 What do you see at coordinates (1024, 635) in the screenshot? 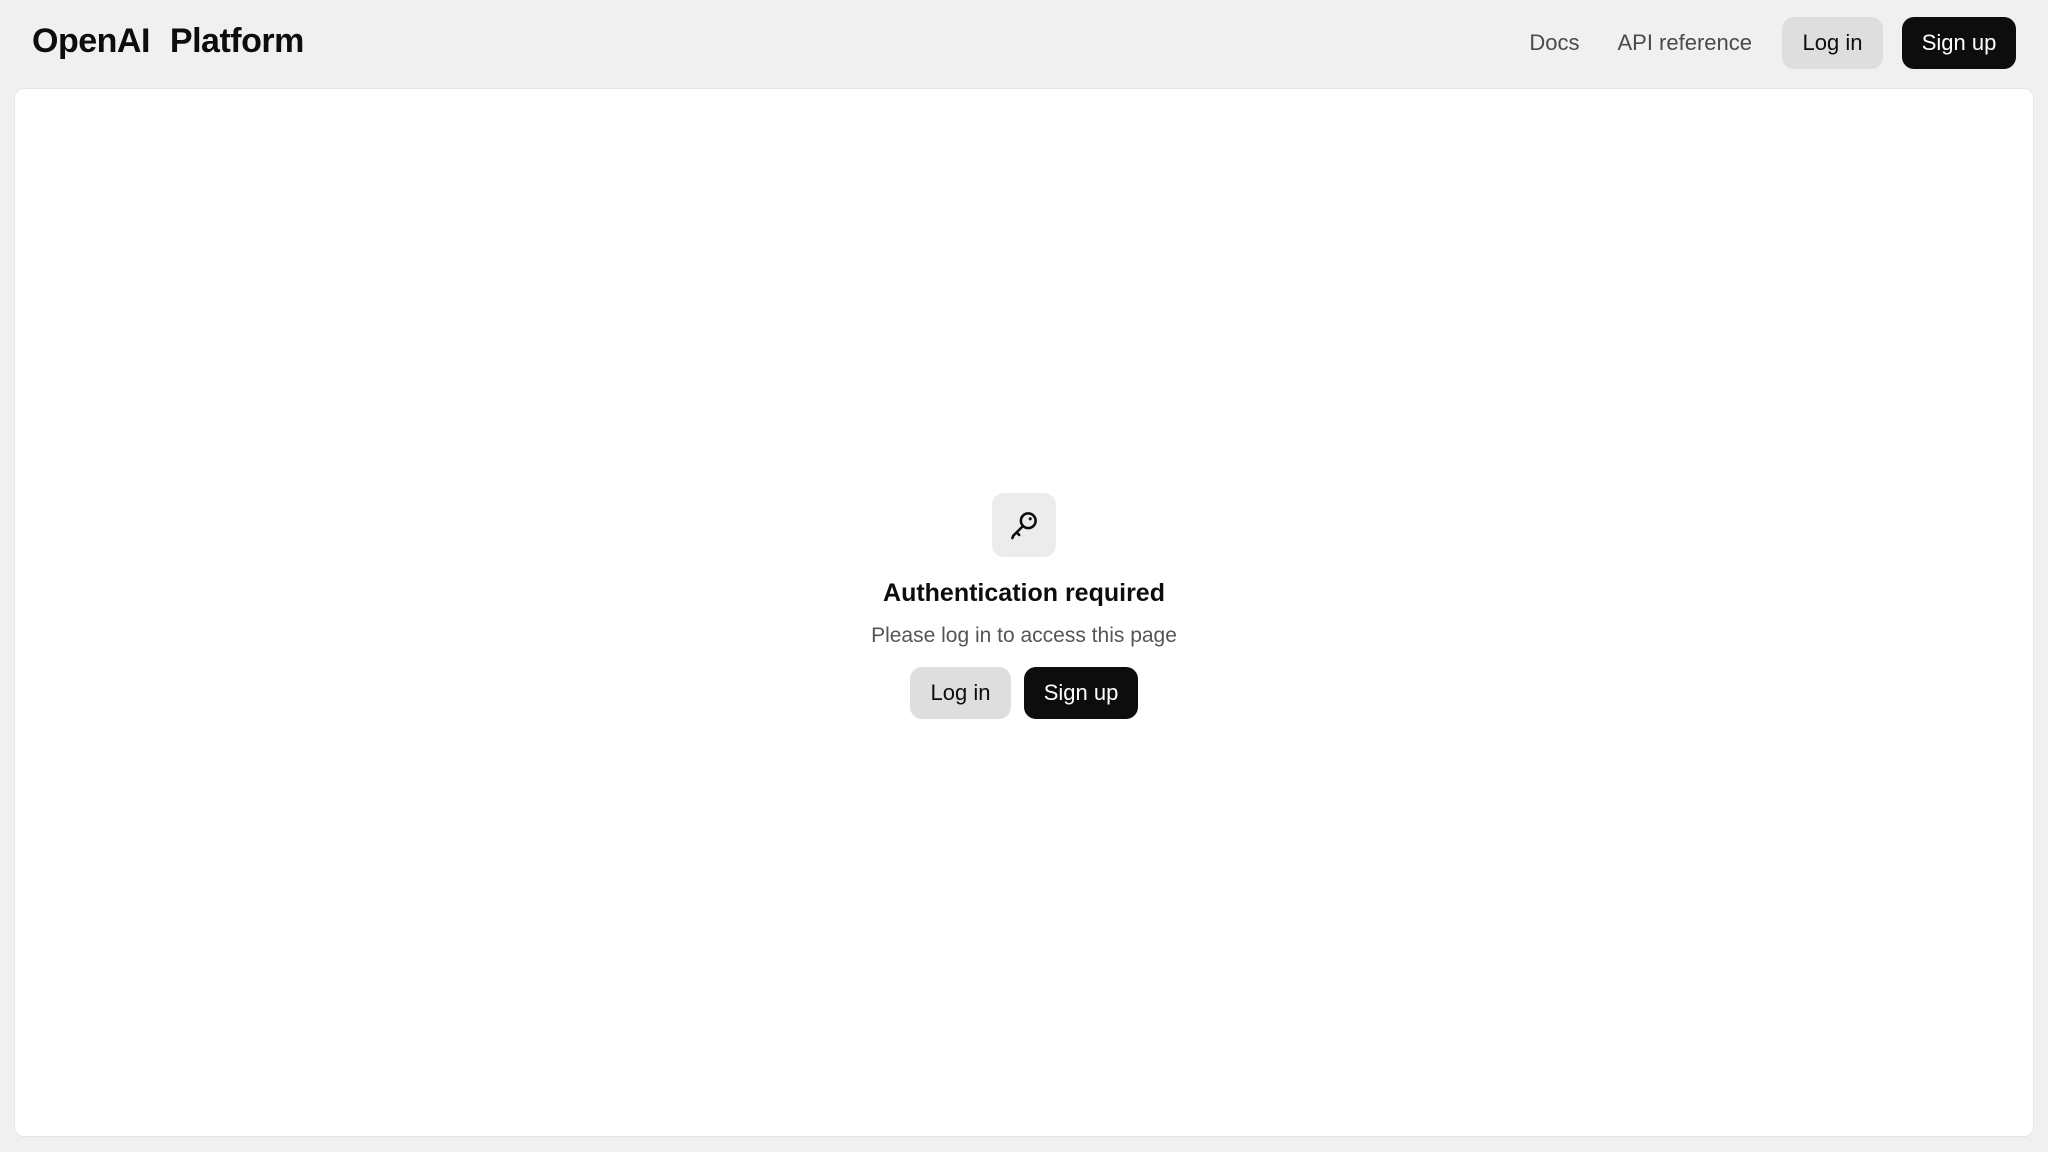
I see `page-subtitle: Please log in to access this page` at bounding box center [1024, 635].